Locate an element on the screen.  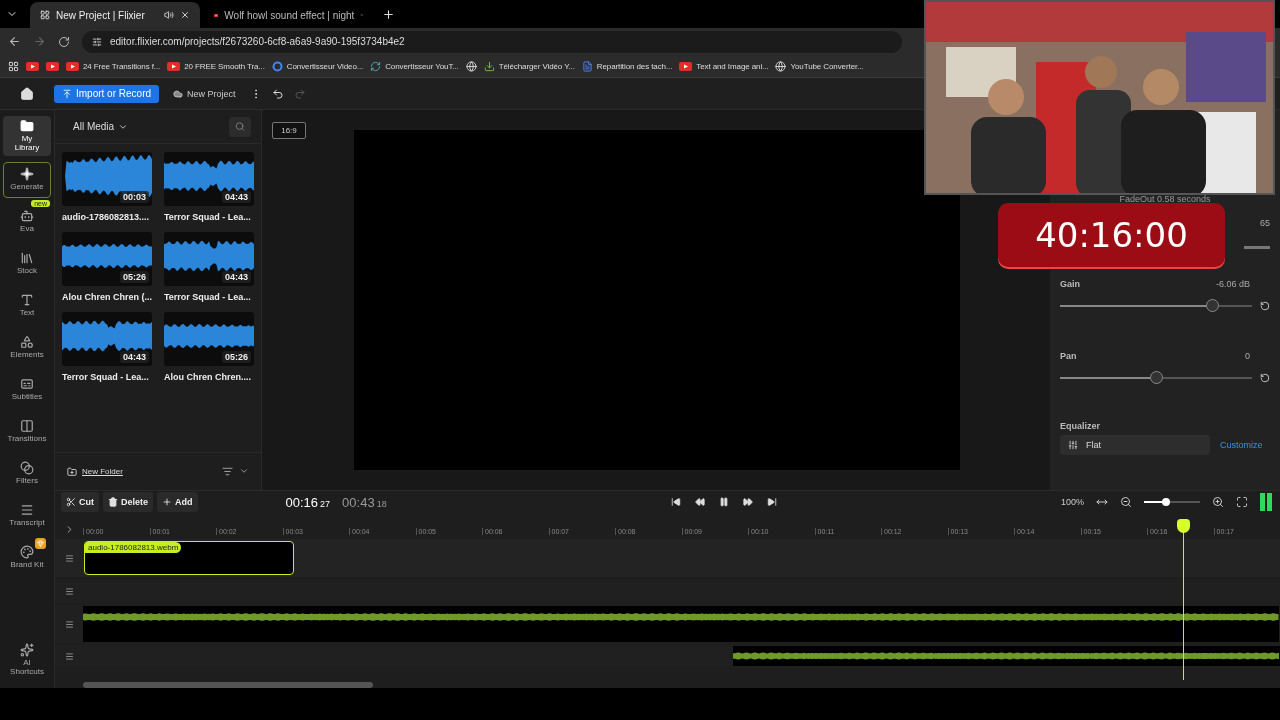
timeline-action-button: Delete is located at coordinates (128, 502).